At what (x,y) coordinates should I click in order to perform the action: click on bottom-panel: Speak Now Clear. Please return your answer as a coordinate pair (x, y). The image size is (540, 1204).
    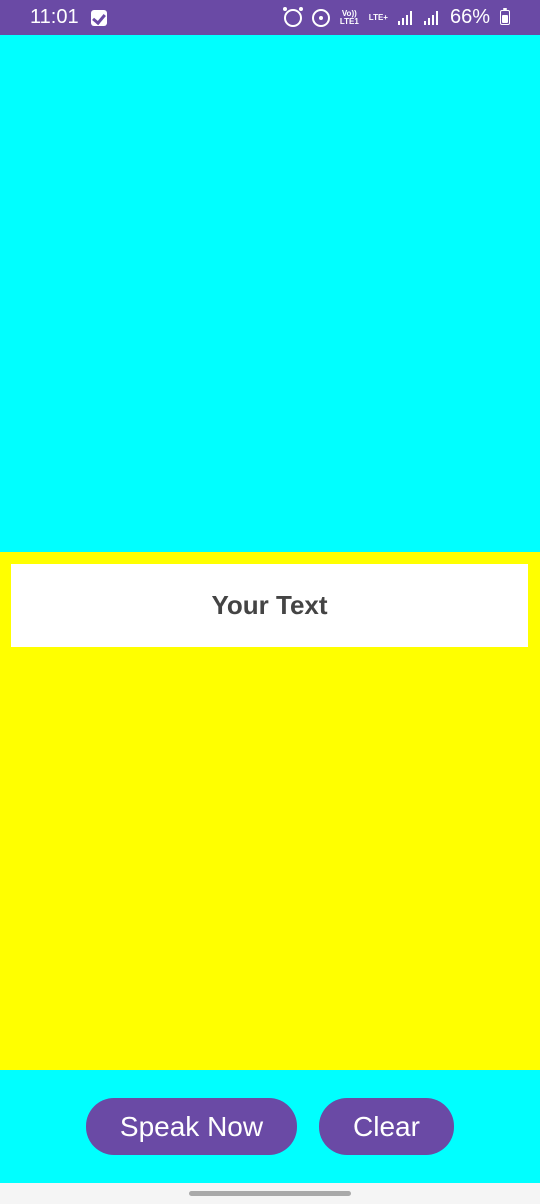
    Looking at the image, I should click on (270, 1126).